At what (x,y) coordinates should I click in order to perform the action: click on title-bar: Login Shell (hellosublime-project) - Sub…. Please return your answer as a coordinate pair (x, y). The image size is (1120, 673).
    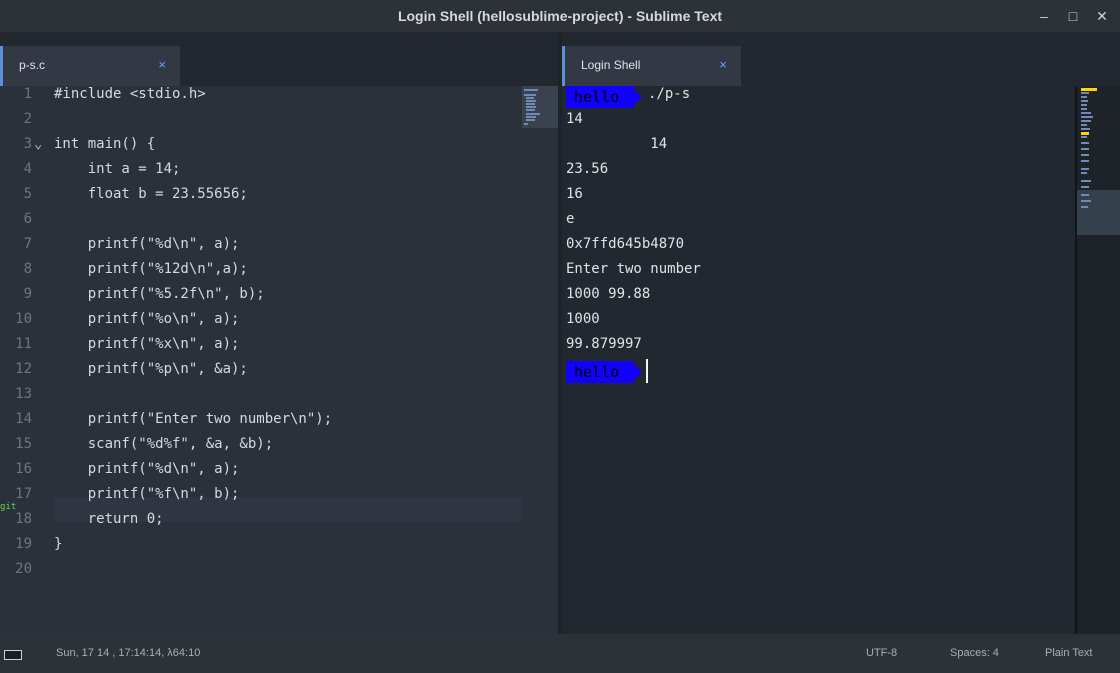
    Looking at the image, I should click on (560, 16).